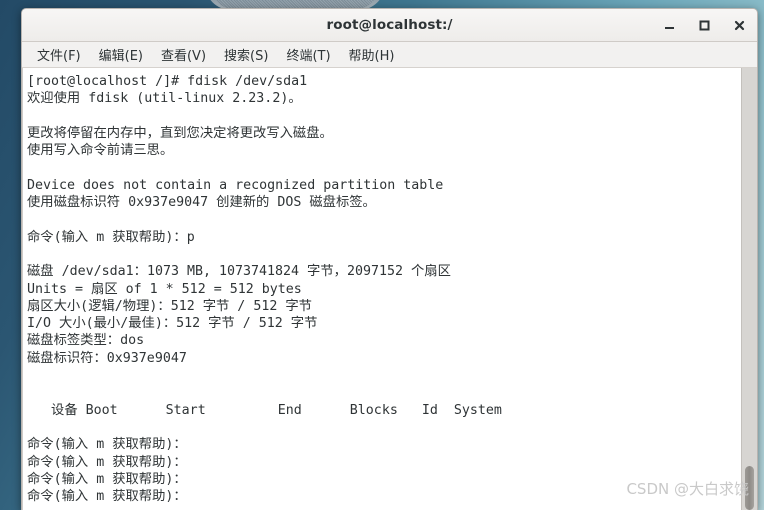  Describe the element at coordinates (749, 289) in the screenshot. I see `terminal-scrollbar` at that location.